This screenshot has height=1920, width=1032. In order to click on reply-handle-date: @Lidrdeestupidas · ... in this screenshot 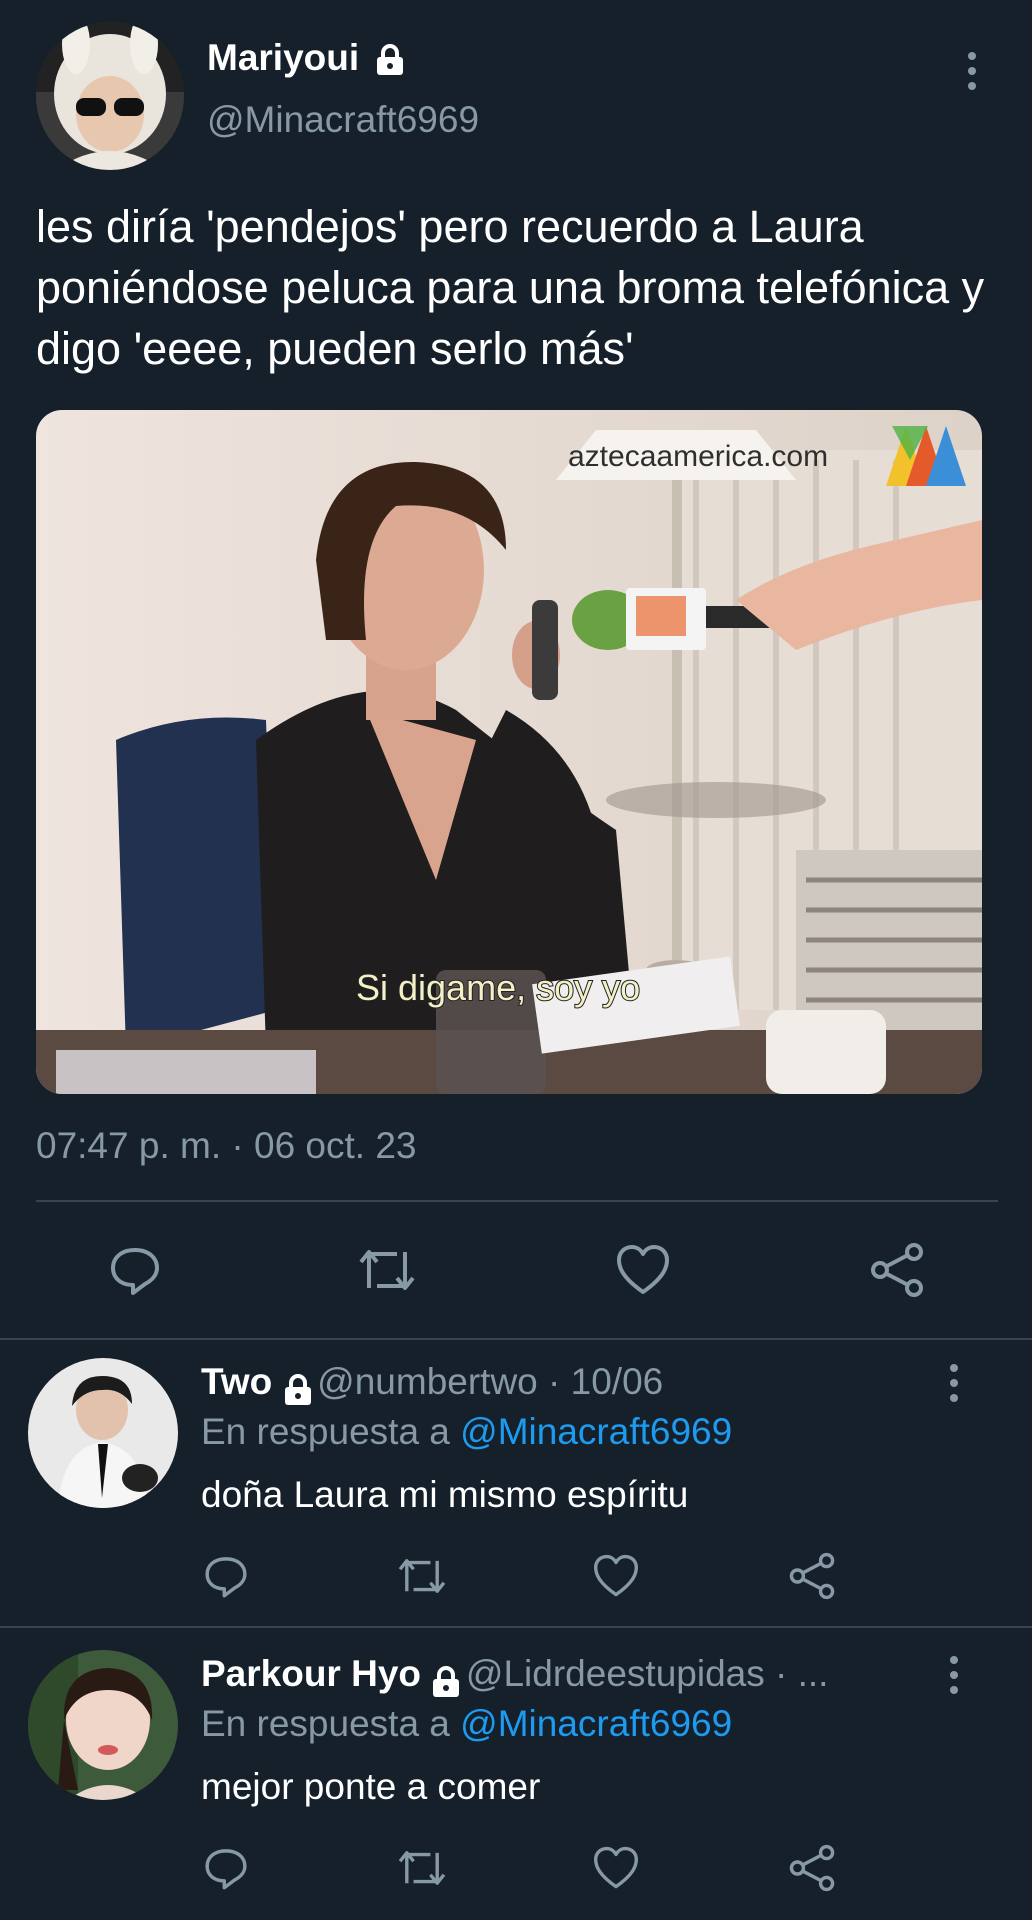, I will do `click(647, 1673)`.